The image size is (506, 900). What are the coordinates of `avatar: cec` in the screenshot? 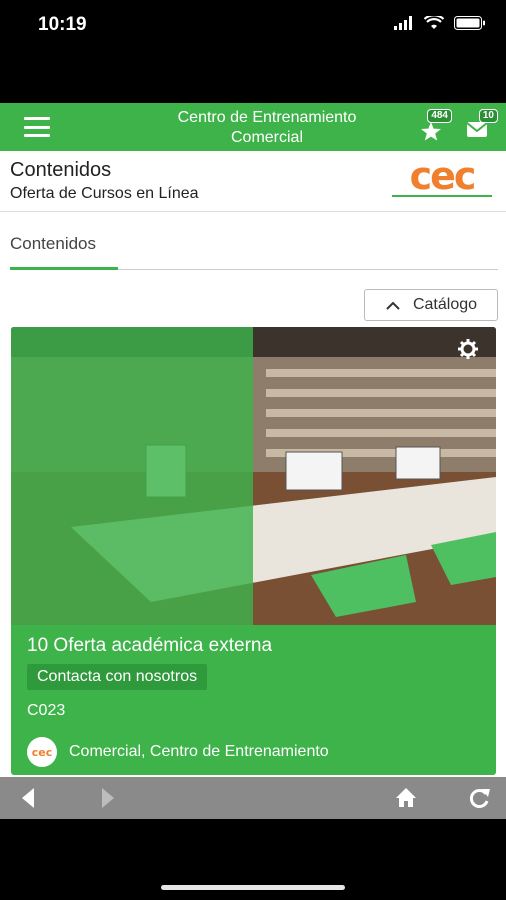 It's located at (42, 752).